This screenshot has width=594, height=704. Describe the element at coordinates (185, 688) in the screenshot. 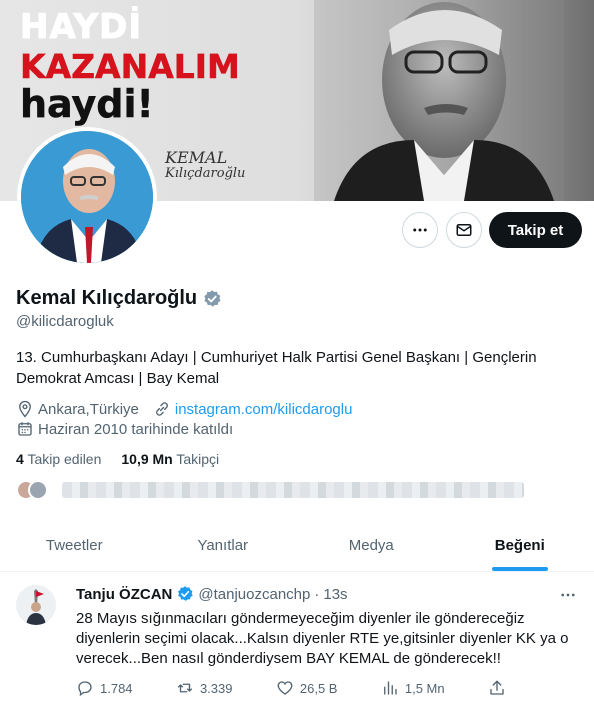

I see `retweet-icon` at that location.